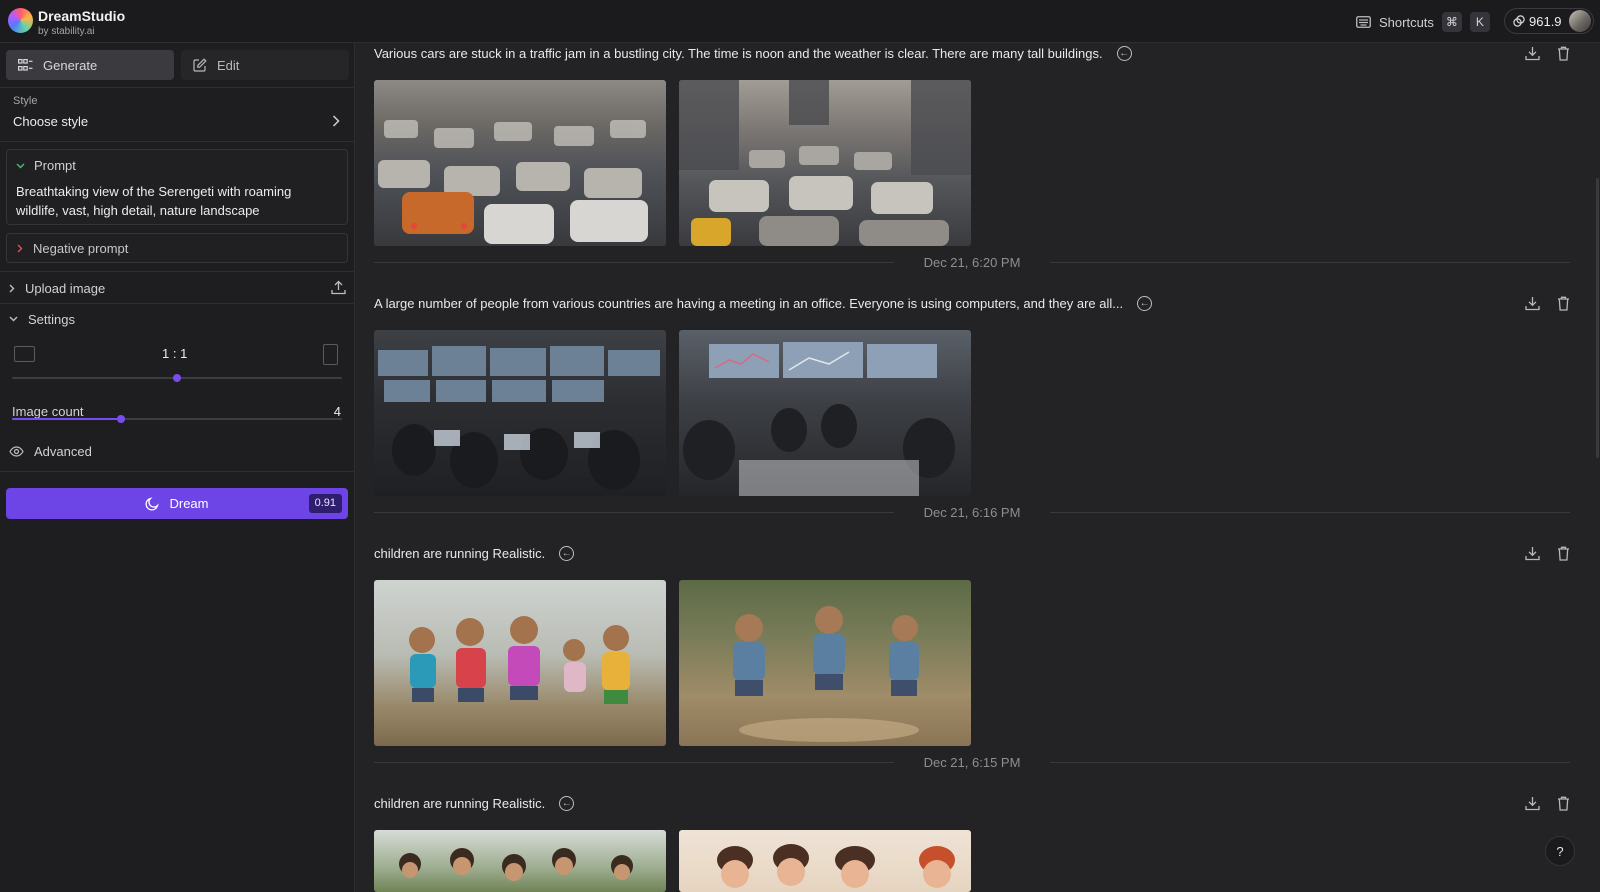 This screenshot has height=892, width=1600. What do you see at coordinates (1519, 21) in the screenshot?
I see `coins-icon` at bounding box center [1519, 21].